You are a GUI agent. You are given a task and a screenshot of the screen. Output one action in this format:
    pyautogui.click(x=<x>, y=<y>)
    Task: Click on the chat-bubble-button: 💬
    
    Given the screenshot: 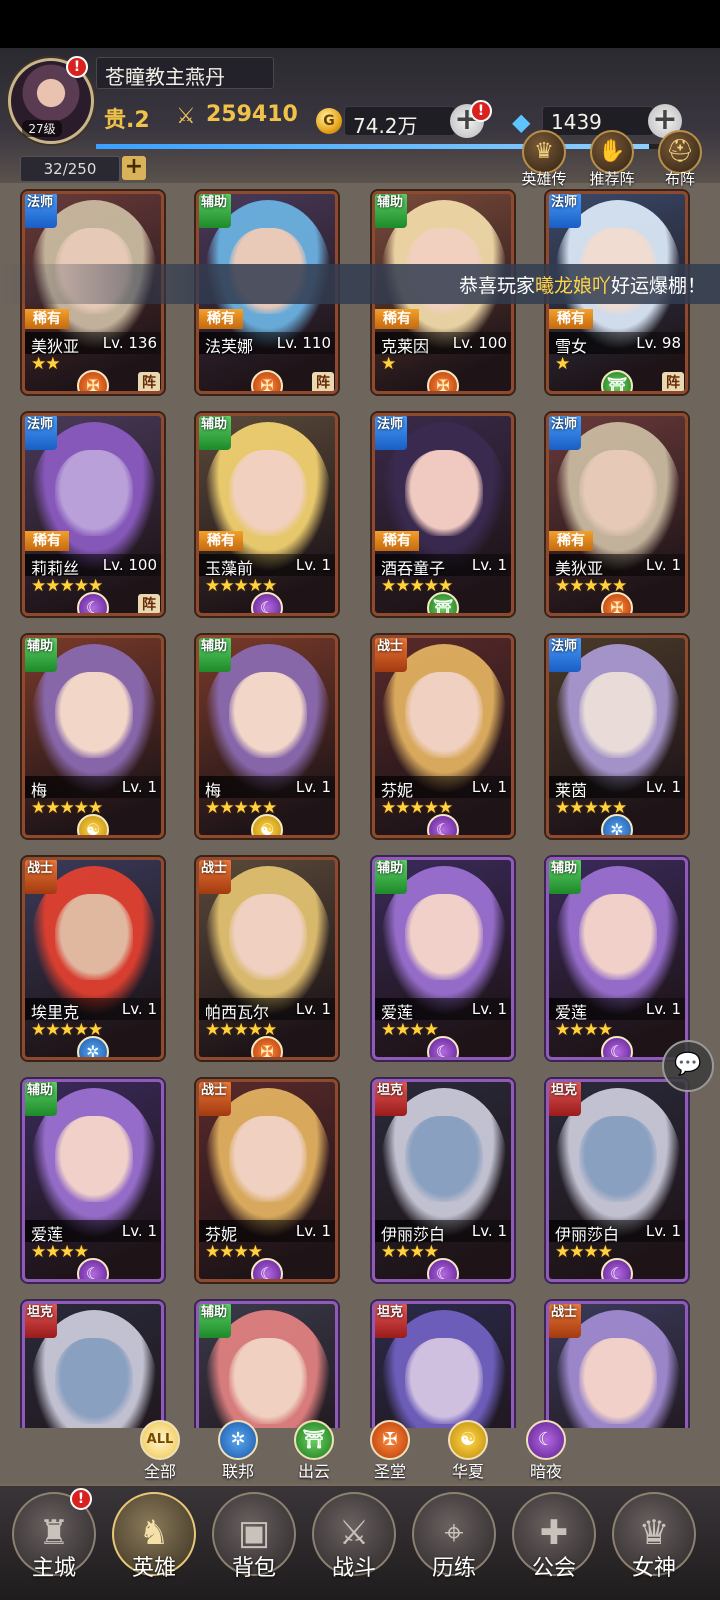 What is the action you would take?
    pyautogui.click(x=688, y=1066)
    